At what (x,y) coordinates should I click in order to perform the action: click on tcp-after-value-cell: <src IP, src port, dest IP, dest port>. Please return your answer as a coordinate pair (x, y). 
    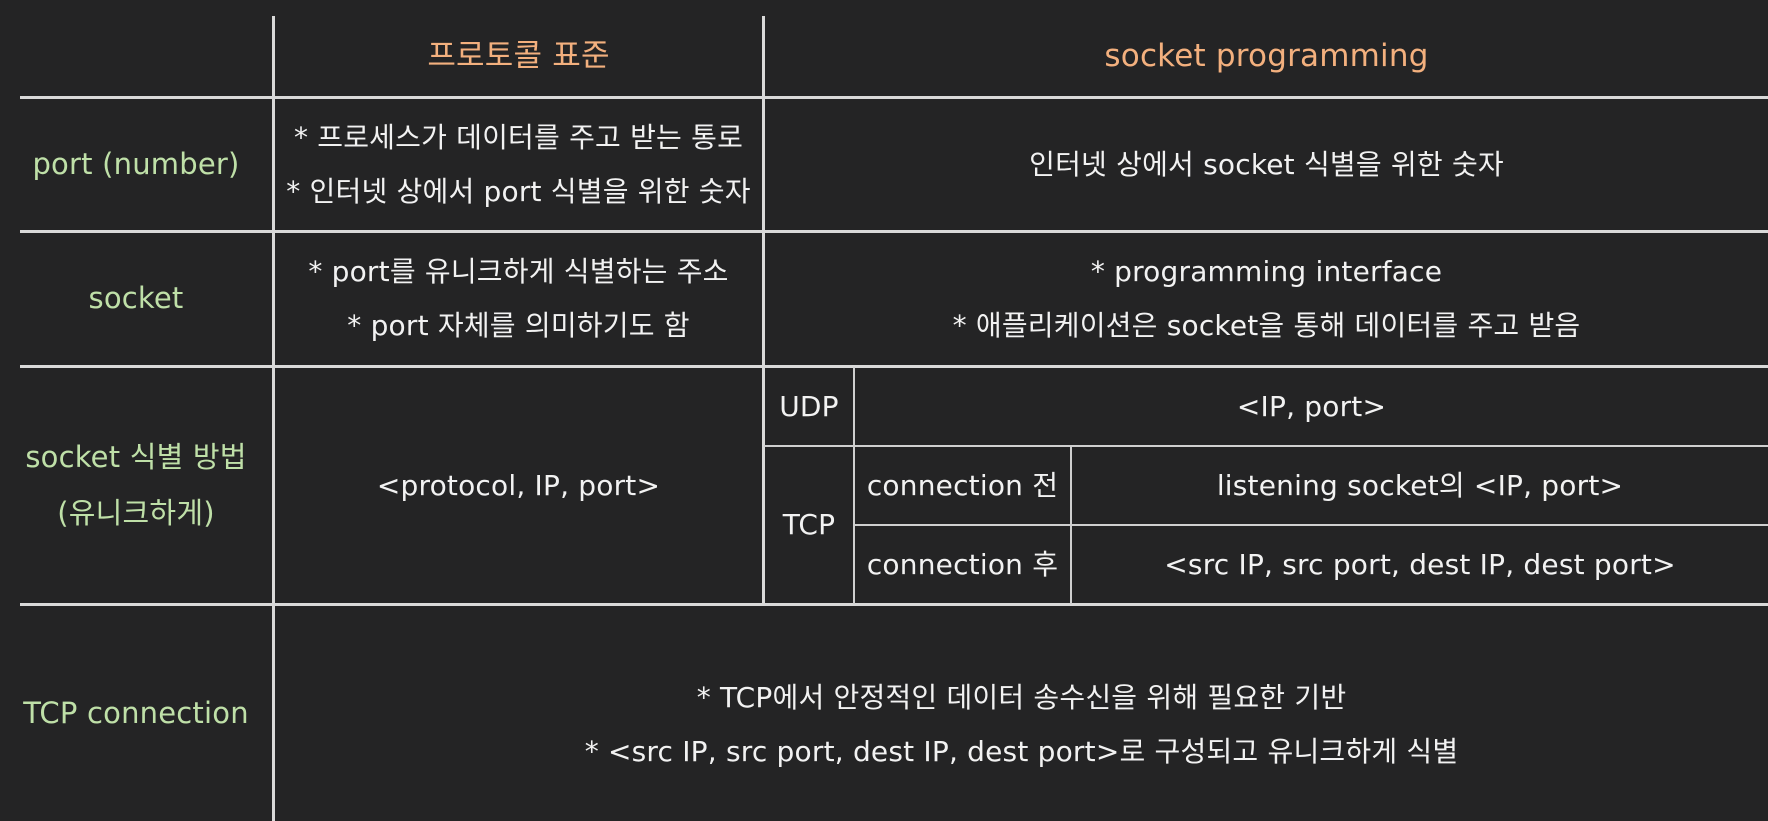
    Looking at the image, I should click on (1420, 564).